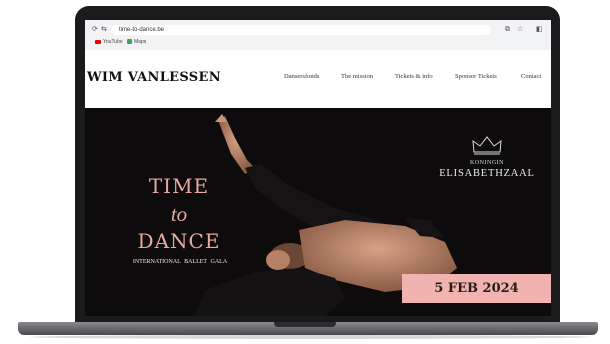 This screenshot has height=344, width=610. I want to click on nav-sponsor-tickets: Sponsor Tickets, so click(476, 76).